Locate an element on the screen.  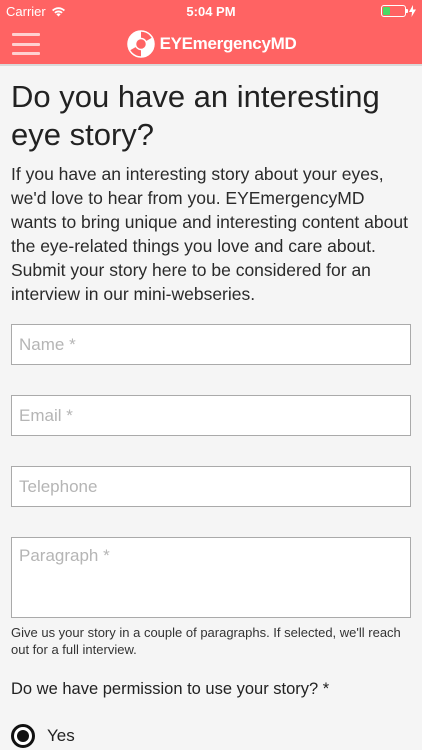
radio-dot-icon is located at coordinates (23, 736).